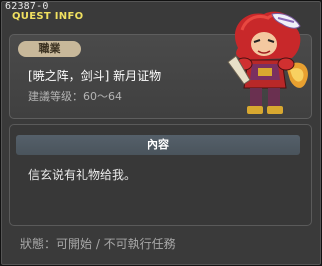 The height and width of the screenshot is (266, 322). Describe the element at coordinates (270, 63) in the screenshot. I see `npc-portrait-icon` at that location.